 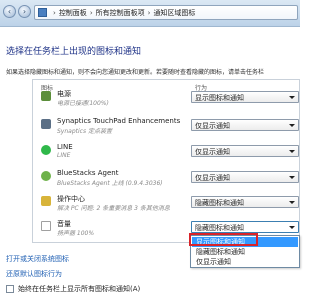 What do you see at coordinates (24, 11) in the screenshot?
I see `forward-button: ›` at bounding box center [24, 11].